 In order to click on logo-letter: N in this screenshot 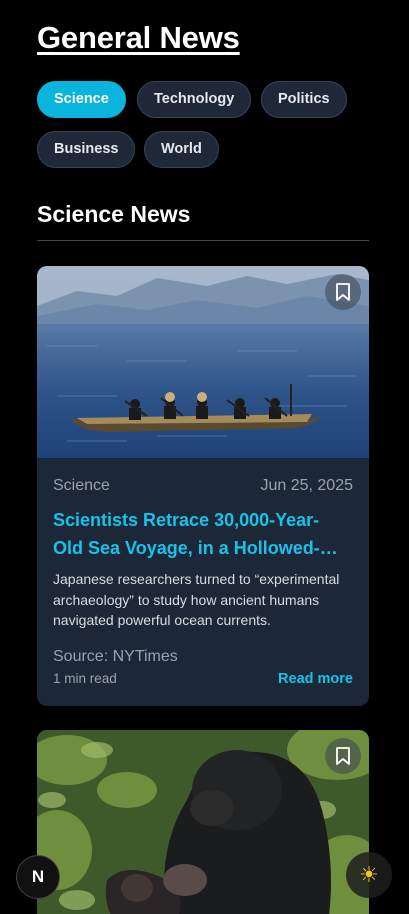, I will do `click(38, 876)`.